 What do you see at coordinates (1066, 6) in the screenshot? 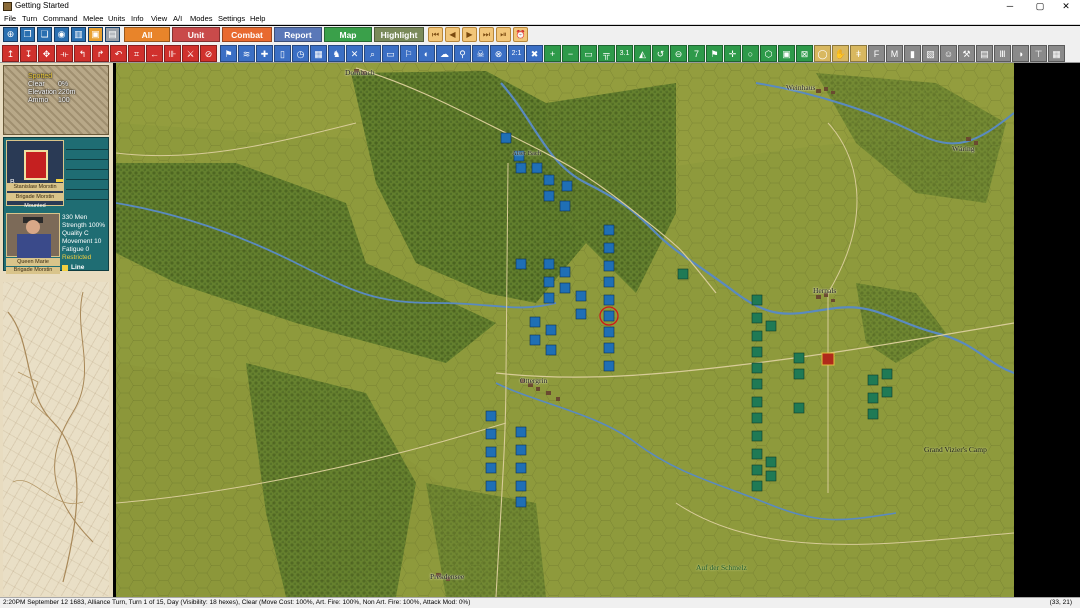
I see `close-button: ✕` at bounding box center [1066, 6].